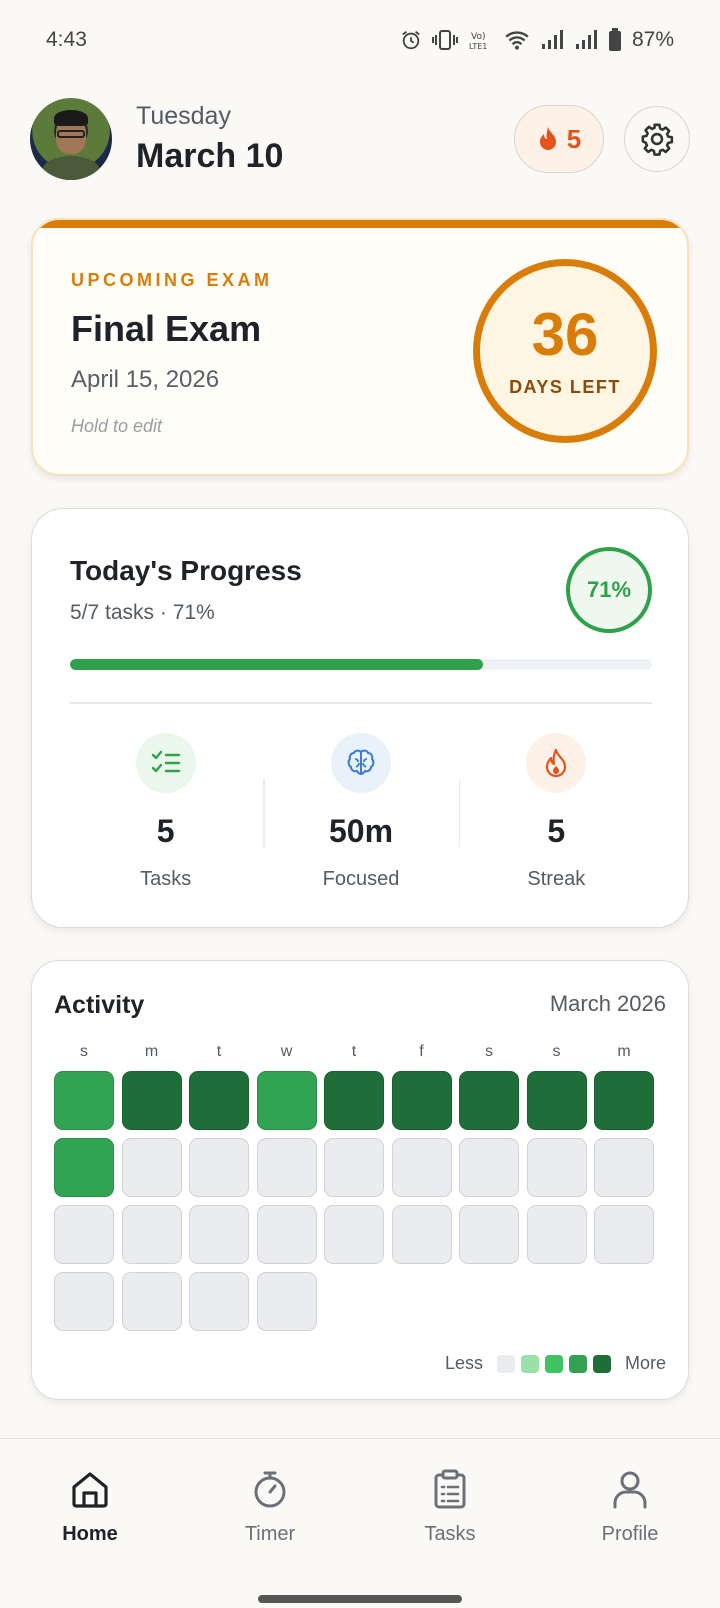 Image resolution: width=720 pixels, height=1608 pixels. I want to click on exam-label: UPCOMING EXAM, so click(172, 280).